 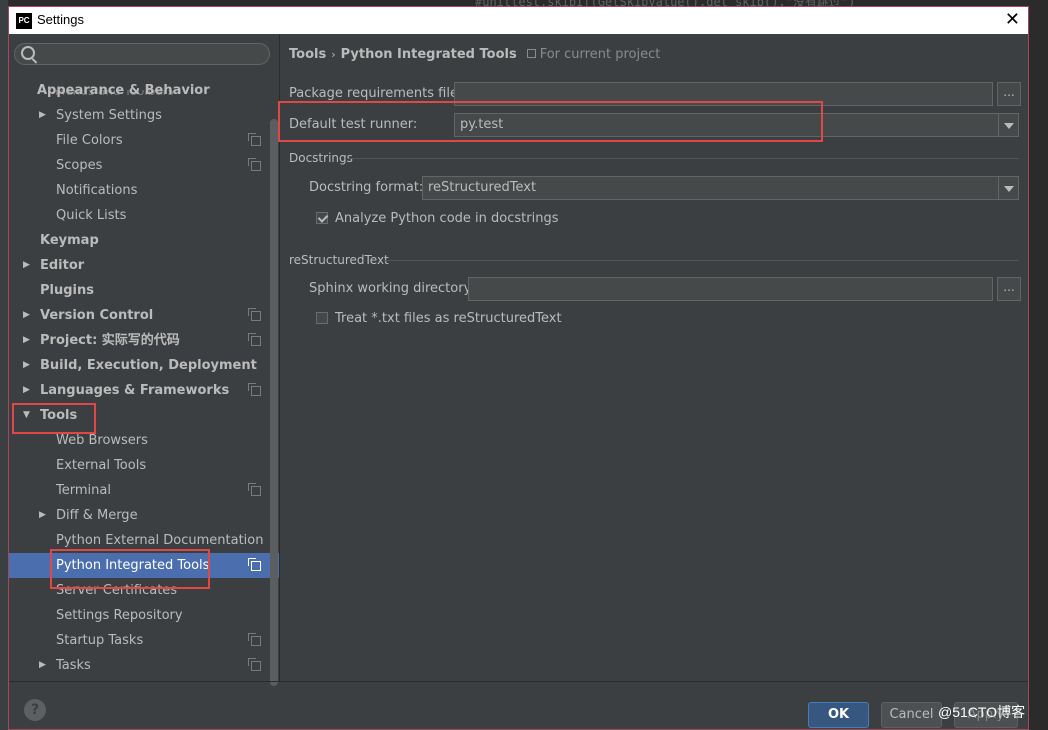 I want to click on sidebar-item-label: Quick Lists, so click(x=91, y=215).